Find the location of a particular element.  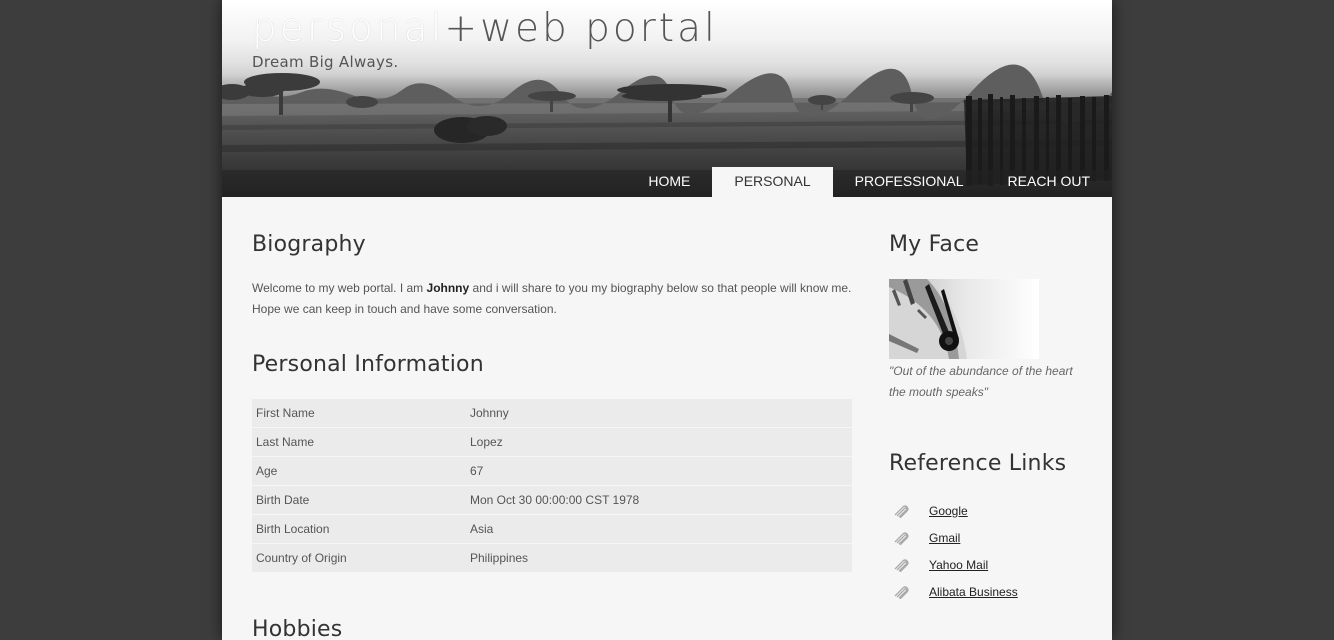

site-title-personal: personal is located at coordinates (348, 28).